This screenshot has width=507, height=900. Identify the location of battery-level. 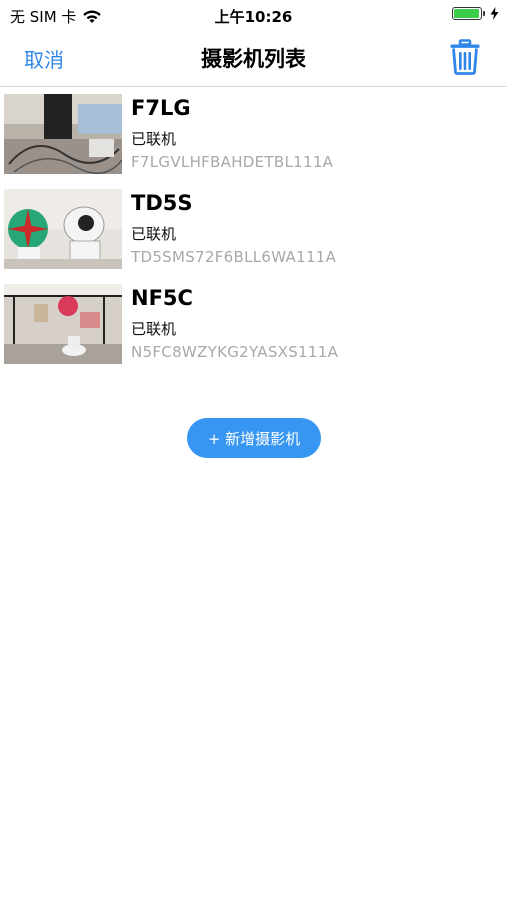
(466, 13).